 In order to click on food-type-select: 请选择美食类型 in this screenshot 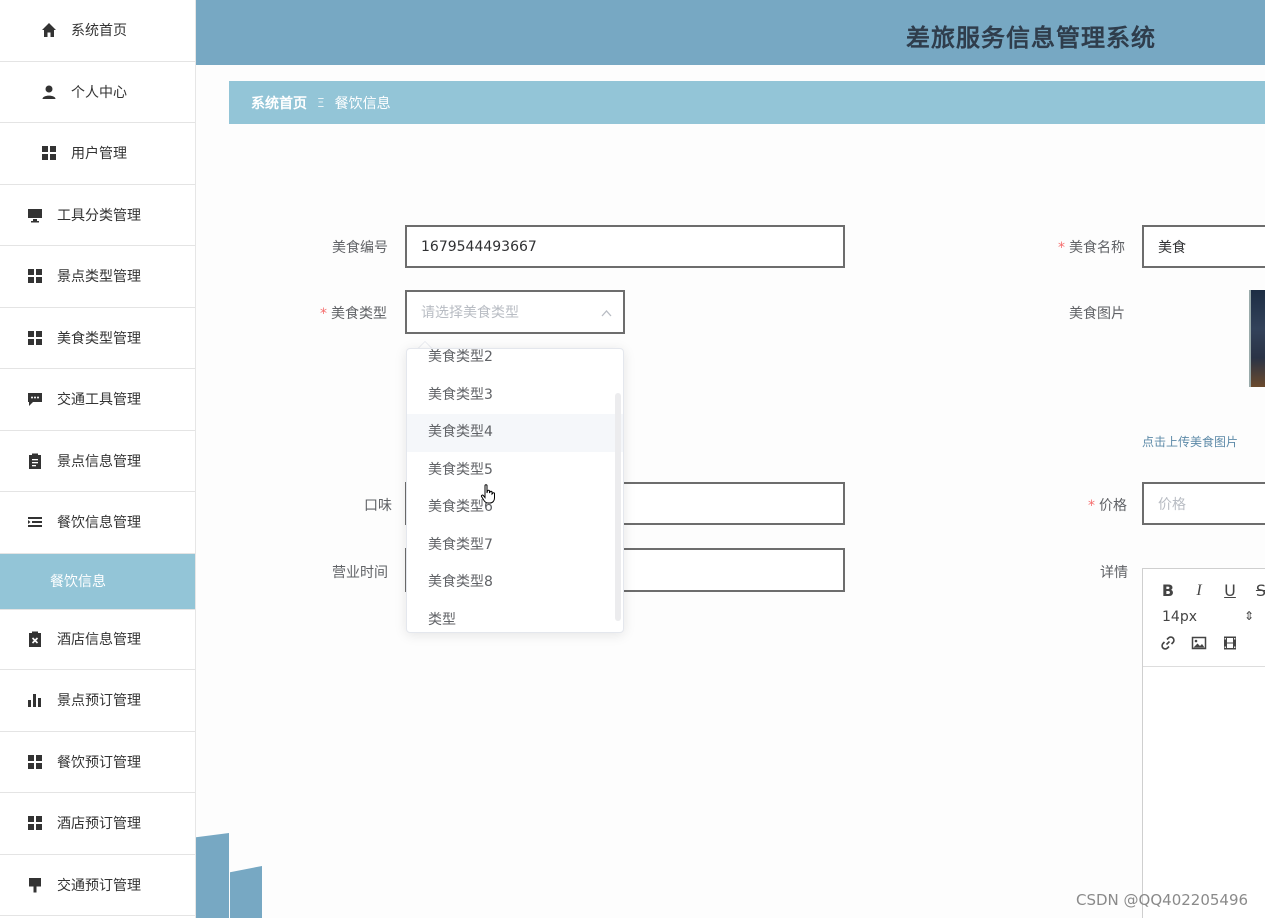, I will do `click(515, 312)`.